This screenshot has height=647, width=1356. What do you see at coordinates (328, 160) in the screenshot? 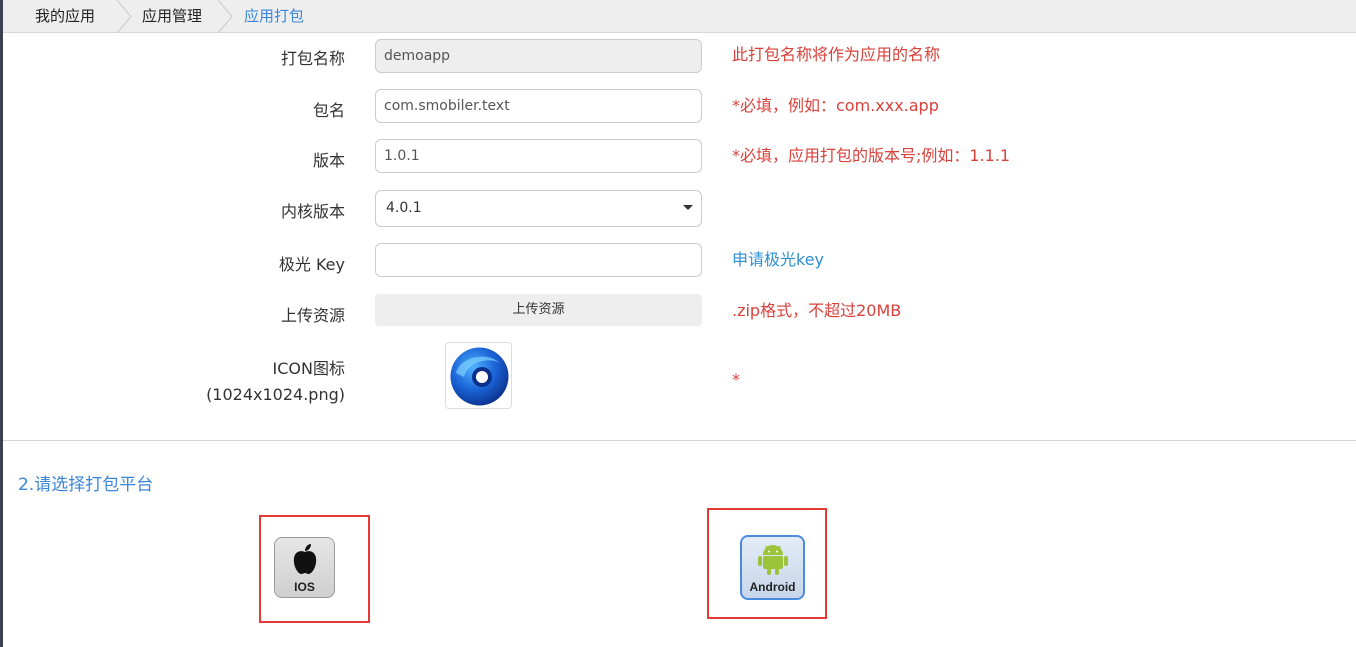
I see `version-label: 版本` at bounding box center [328, 160].